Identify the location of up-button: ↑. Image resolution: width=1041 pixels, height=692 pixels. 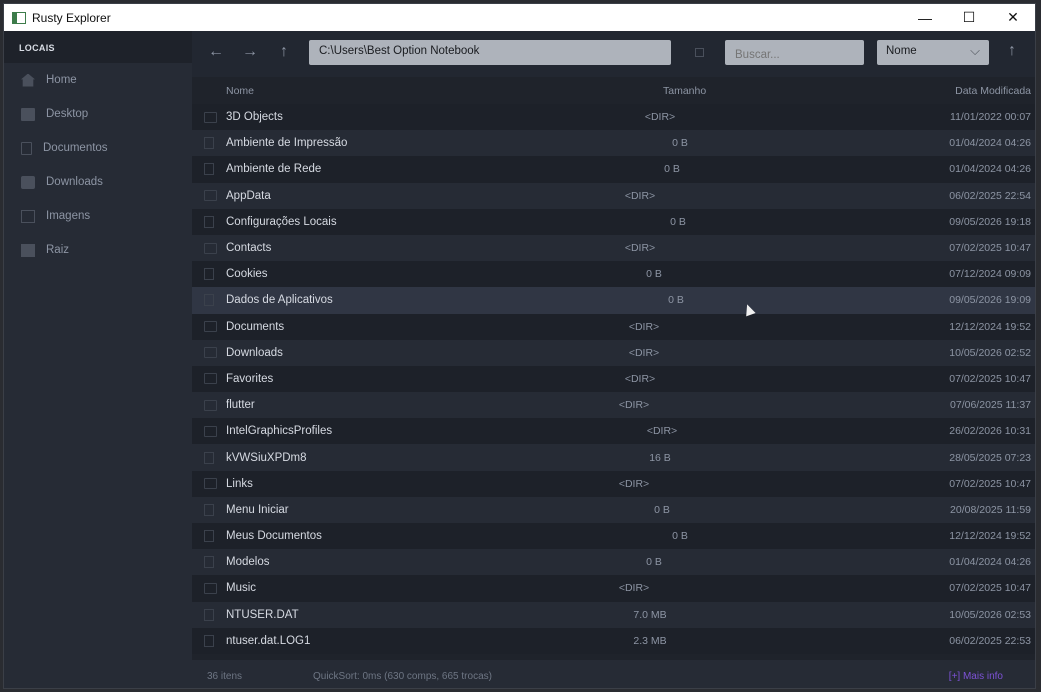
(284, 52).